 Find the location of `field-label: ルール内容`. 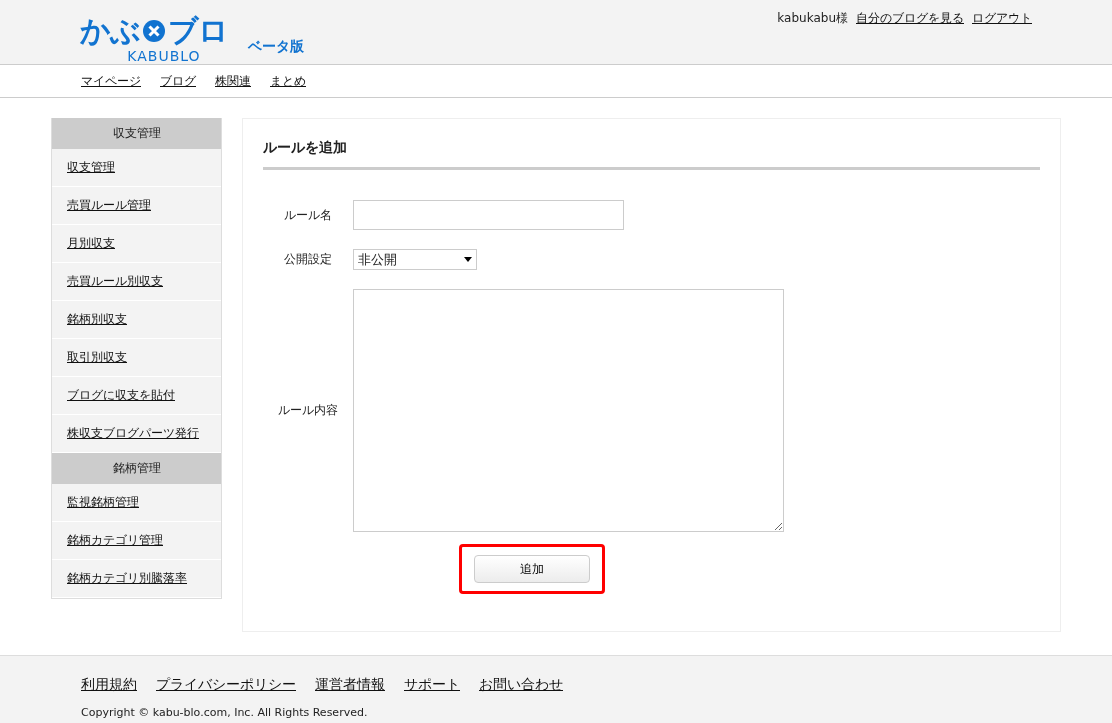

field-label: ルール内容 is located at coordinates (308, 410).